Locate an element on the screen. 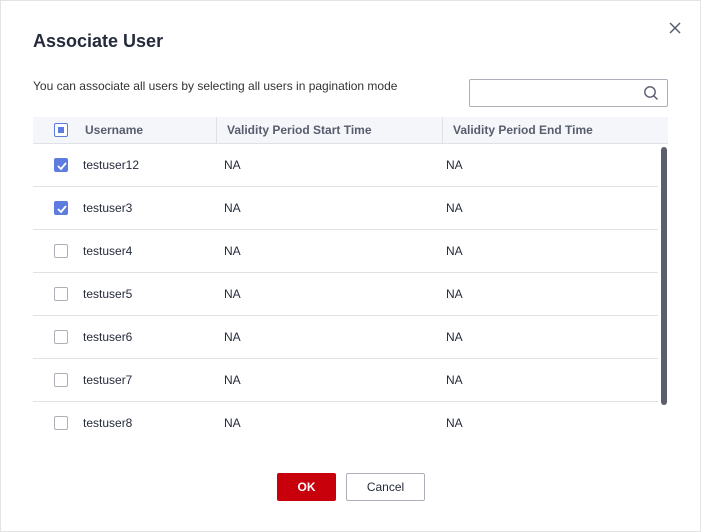  username-cell: testuser4 is located at coordinates (108, 251).